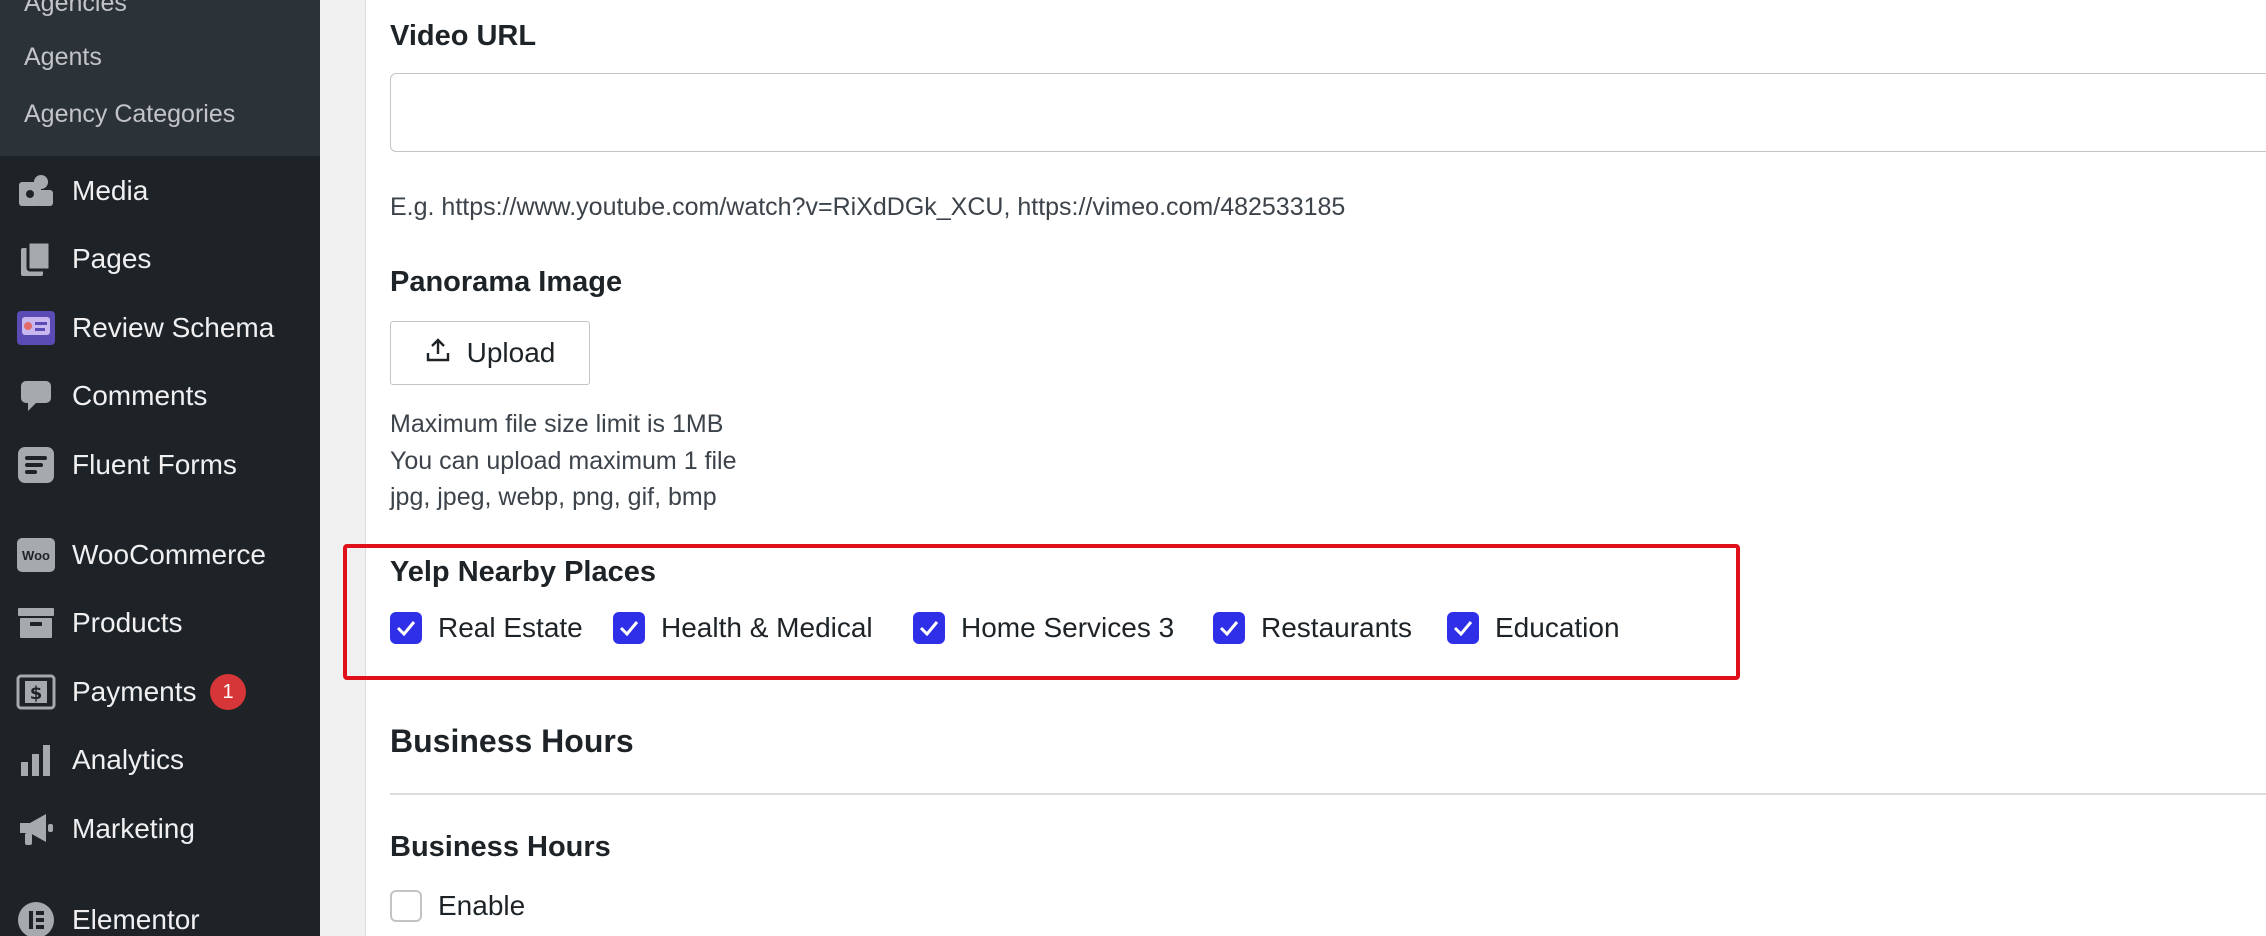 This screenshot has width=2266, height=936. Describe the element at coordinates (512, 741) in the screenshot. I see `business-hours-section-title: Business Hours` at that location.